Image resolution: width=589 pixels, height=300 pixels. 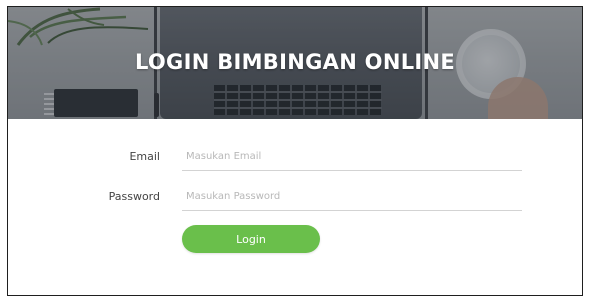 I want to click on password-field, so click(x=352, y=197).